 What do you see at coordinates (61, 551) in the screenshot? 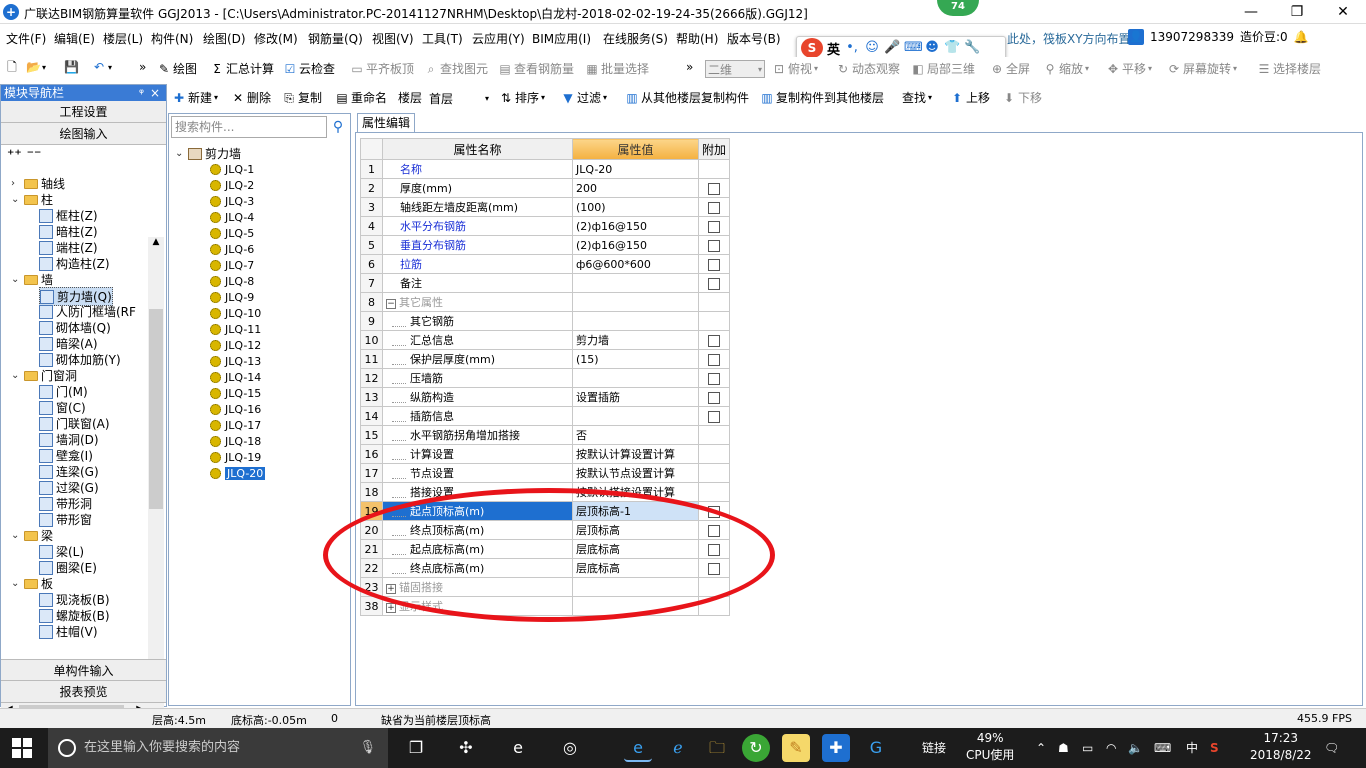
I see `tree-item: 梁(L)` at bounding box center [61, 551].